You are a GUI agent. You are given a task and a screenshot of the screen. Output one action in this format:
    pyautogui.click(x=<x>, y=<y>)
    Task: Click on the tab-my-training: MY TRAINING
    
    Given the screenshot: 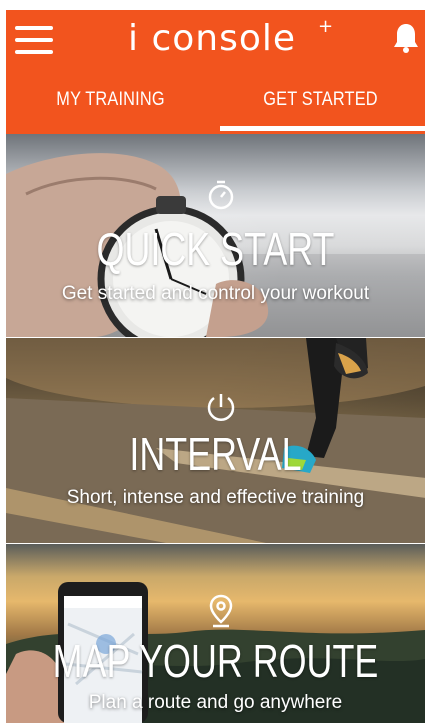 What is the action you would take?
    pyautogui.click(x=111, y=103)
    